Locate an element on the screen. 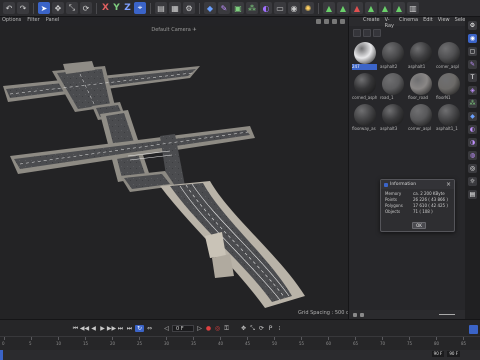  loop-icon: ↻ is located at coordinates (139, 328).